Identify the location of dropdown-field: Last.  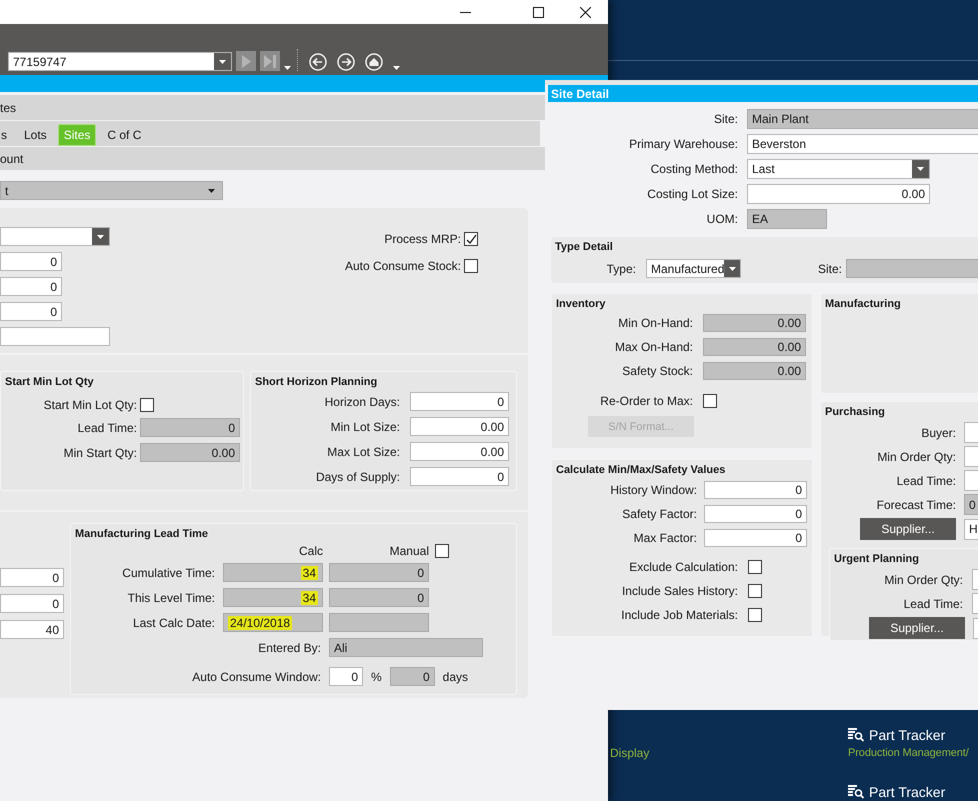
(838, 169).